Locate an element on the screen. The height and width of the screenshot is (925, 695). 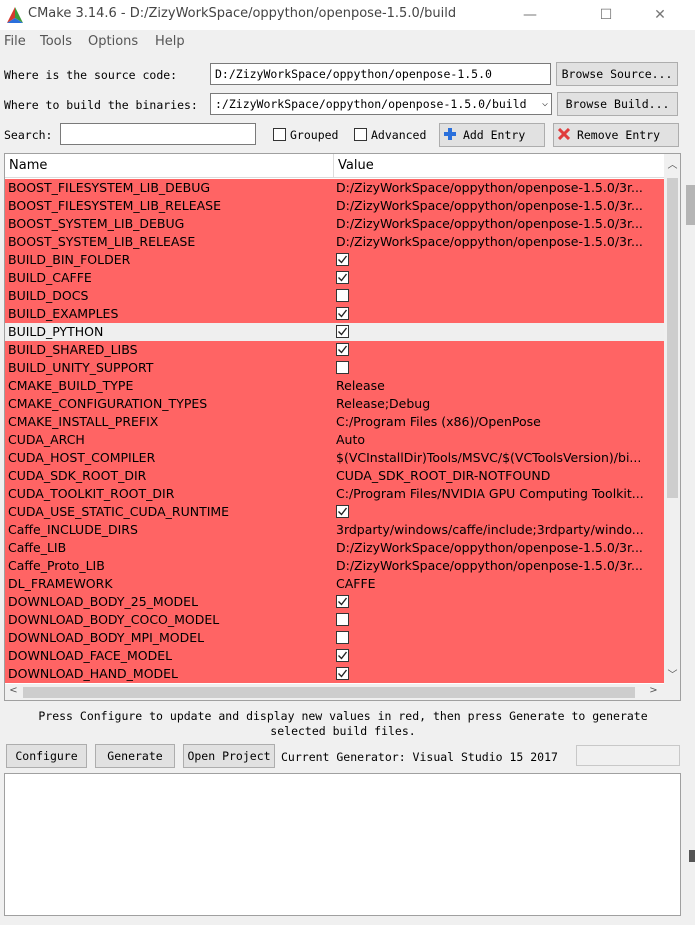
table-row: BUILD_DOCS is located at coordinates (334, 296).